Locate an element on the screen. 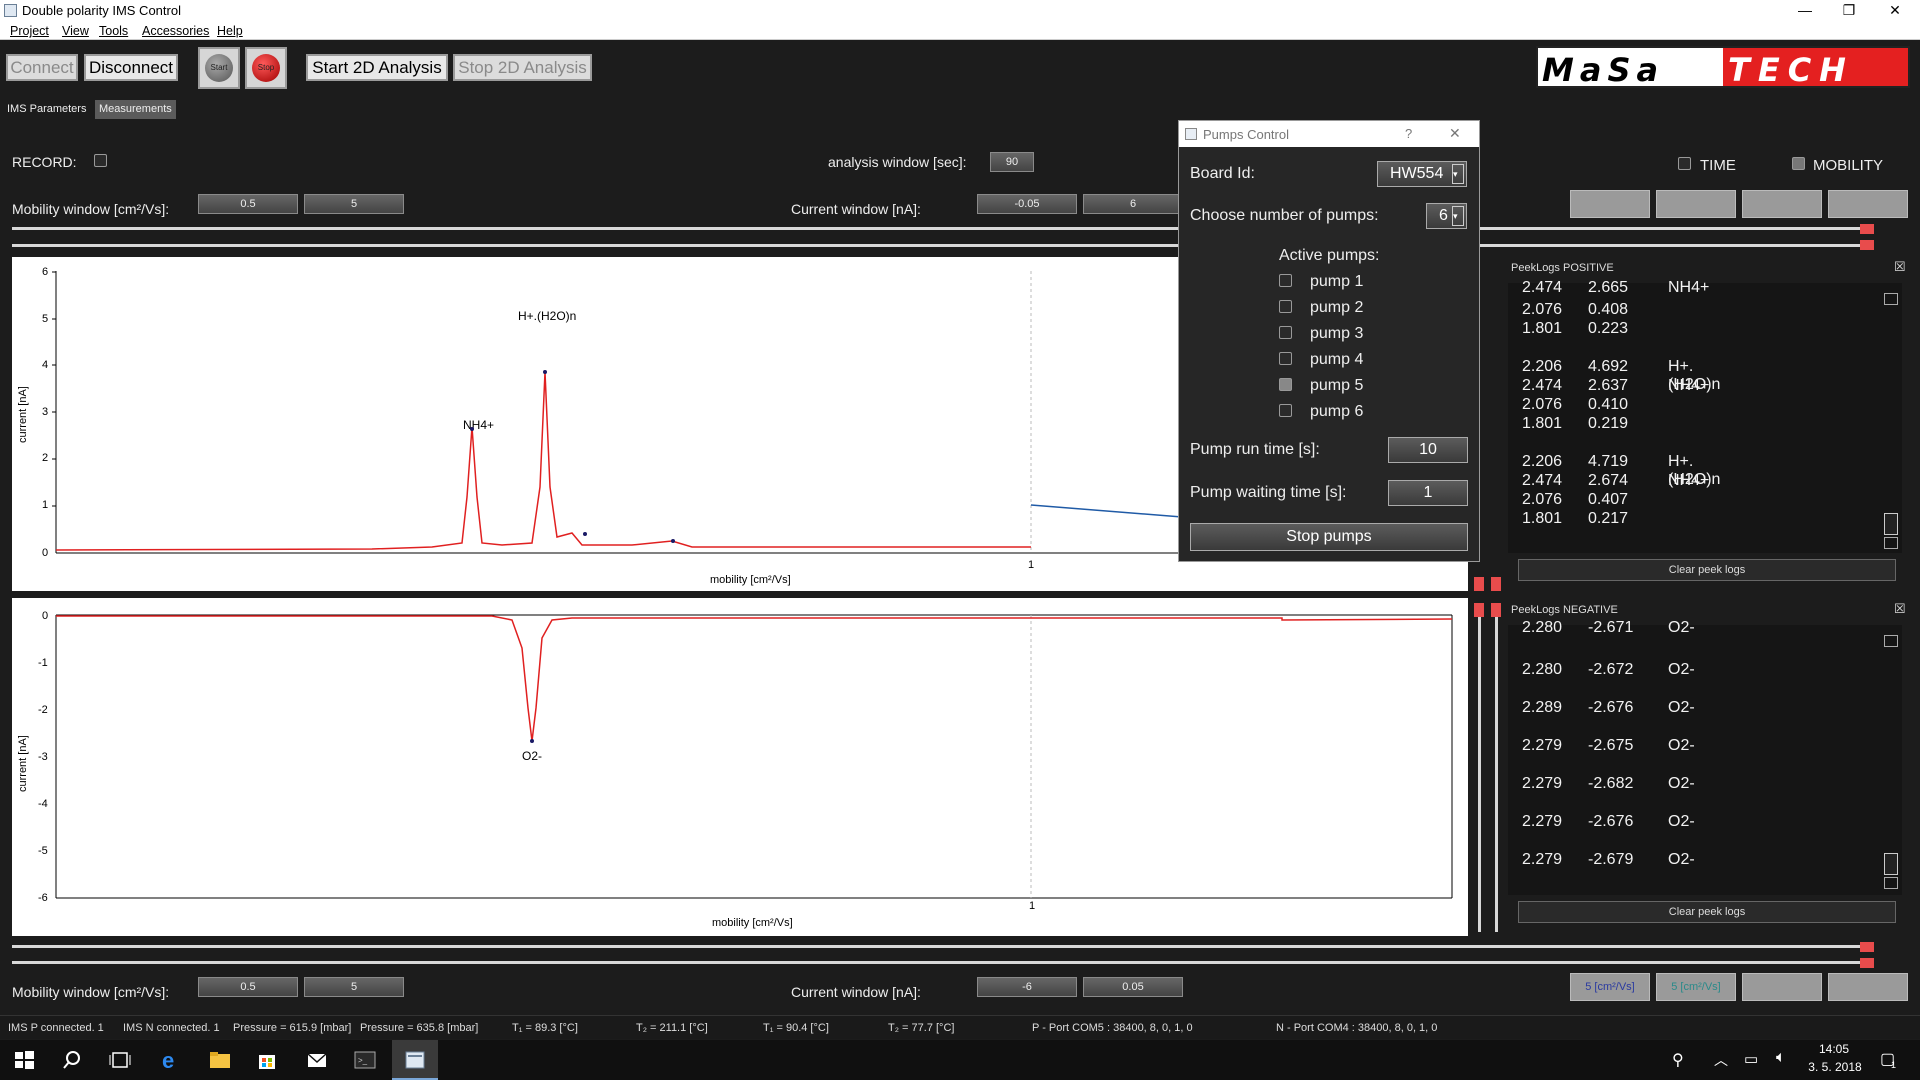  mail-icon is located at coordinates (317, 1060).